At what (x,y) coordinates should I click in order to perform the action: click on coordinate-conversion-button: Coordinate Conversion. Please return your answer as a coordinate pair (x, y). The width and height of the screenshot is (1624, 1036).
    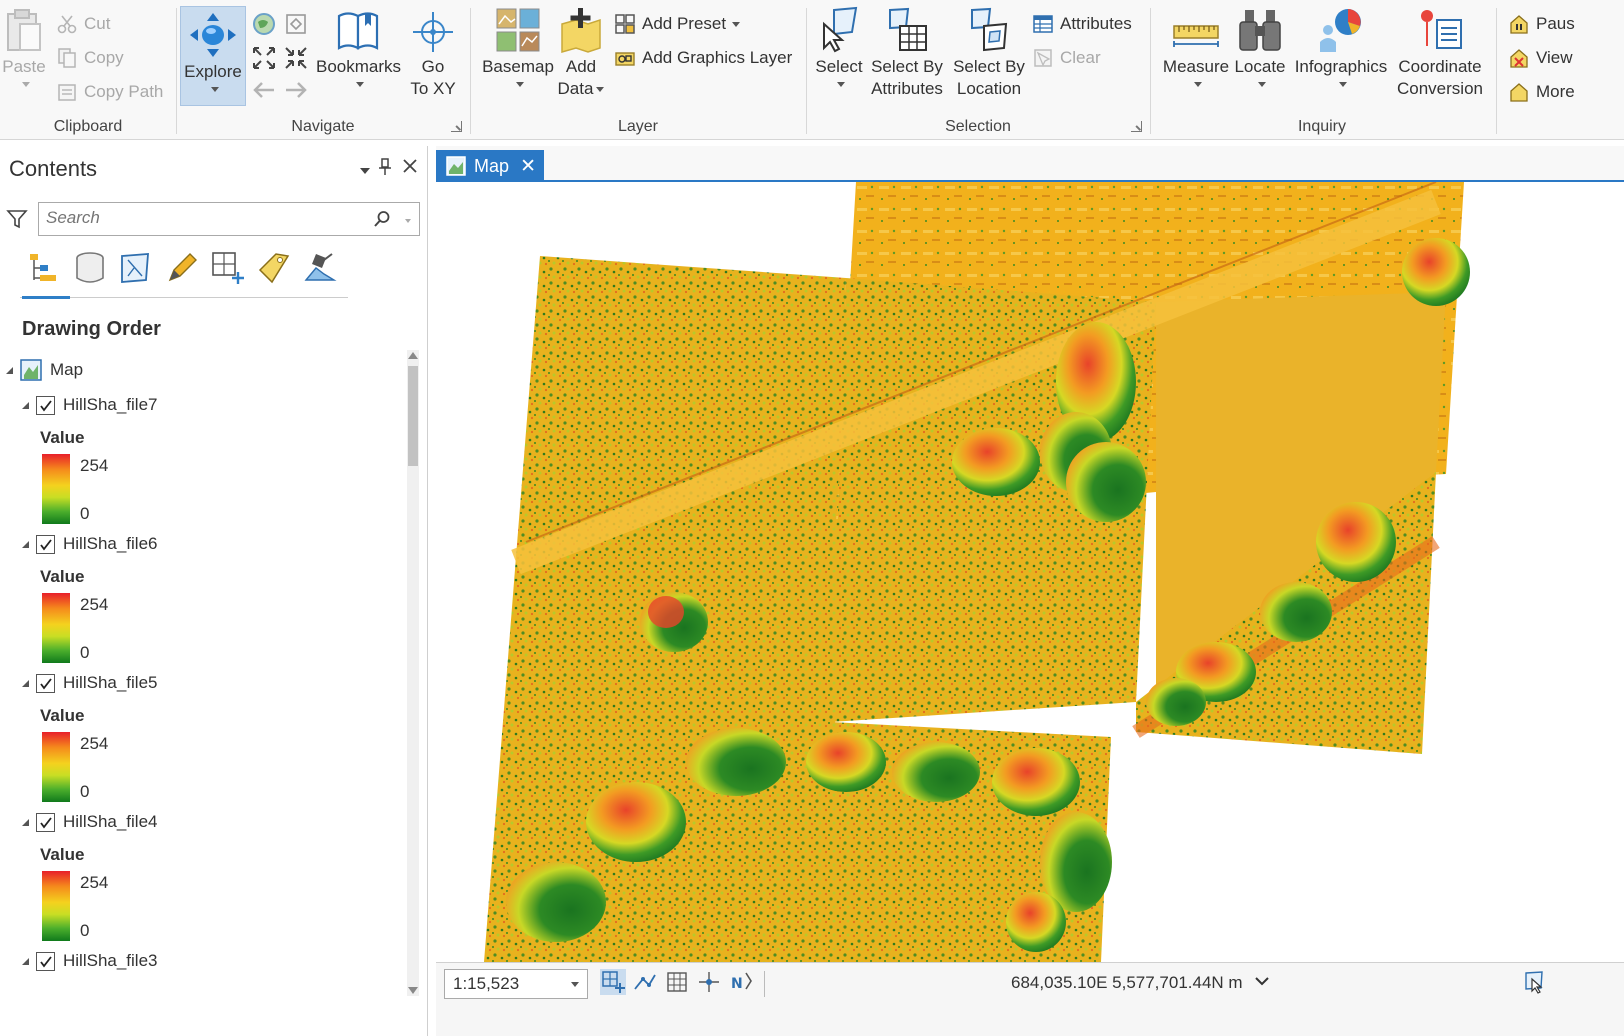
    Looking at the image, I should click on (1440, 53).